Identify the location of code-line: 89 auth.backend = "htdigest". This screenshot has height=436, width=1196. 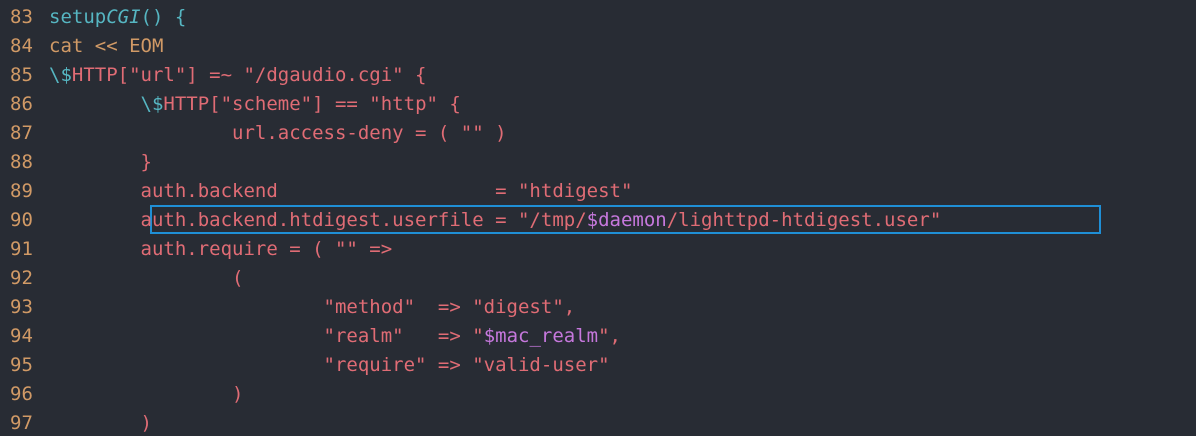
(598, 191).